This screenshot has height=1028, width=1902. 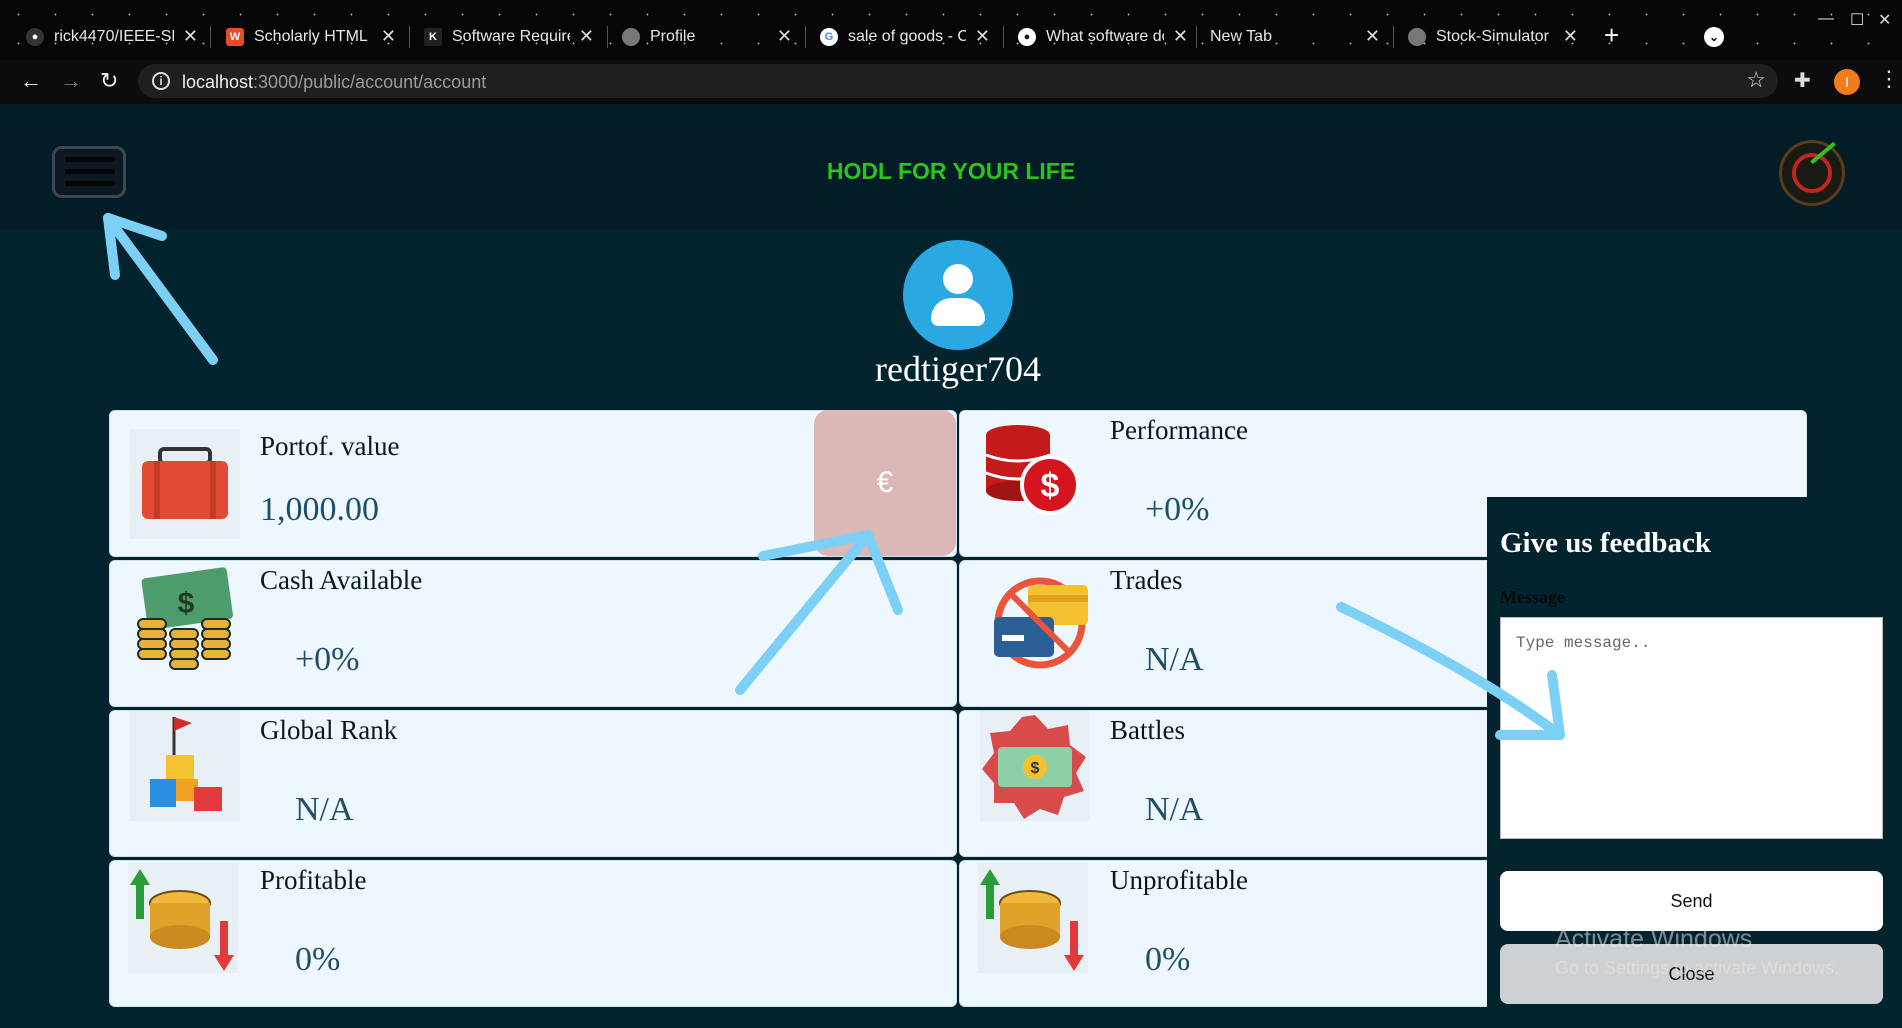 I want to click on feedback-message-input, so click(x=1691, y=728).